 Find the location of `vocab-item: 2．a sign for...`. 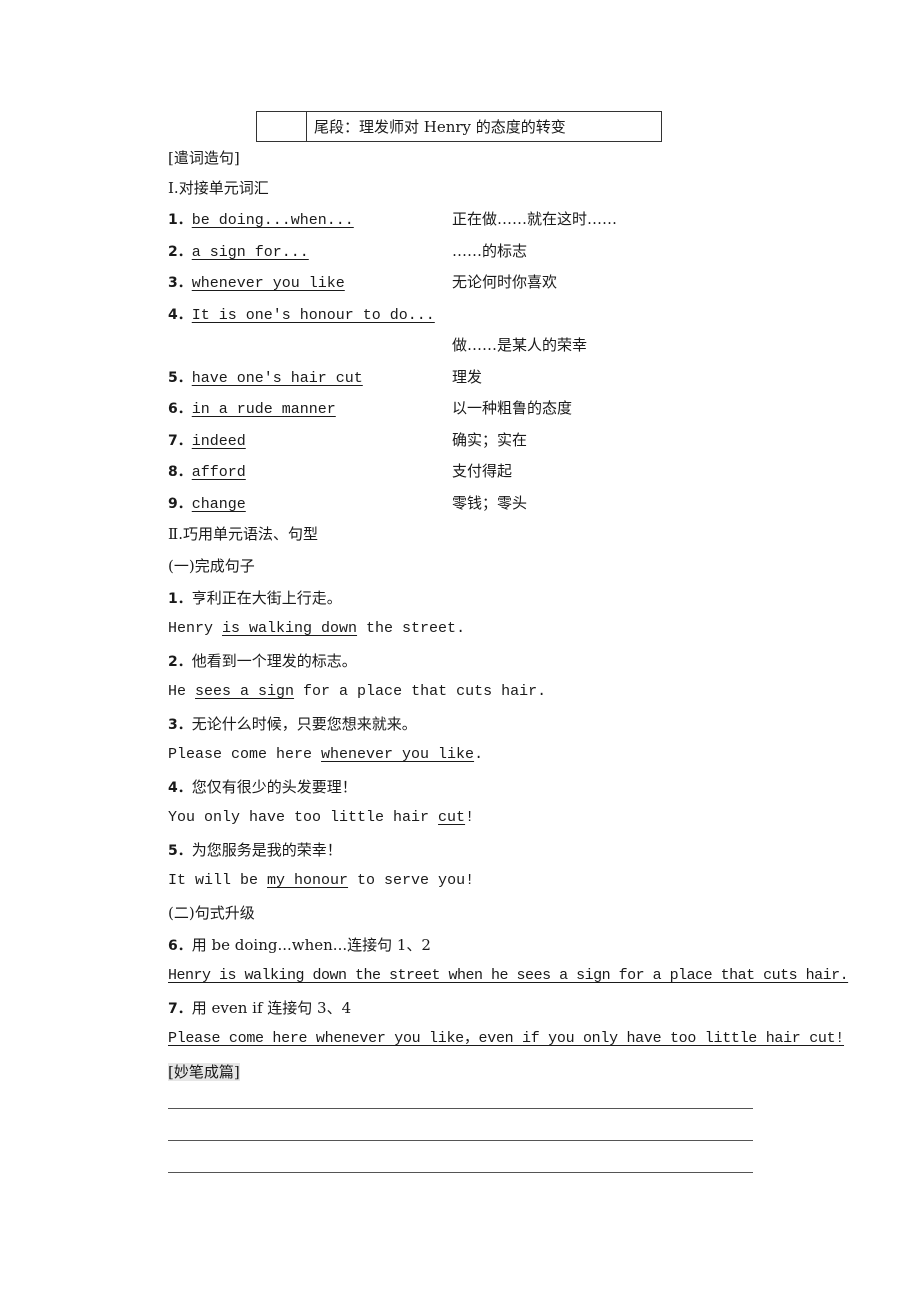

vocab-item: 2．a sign for... is located at coordinates (238, 252).